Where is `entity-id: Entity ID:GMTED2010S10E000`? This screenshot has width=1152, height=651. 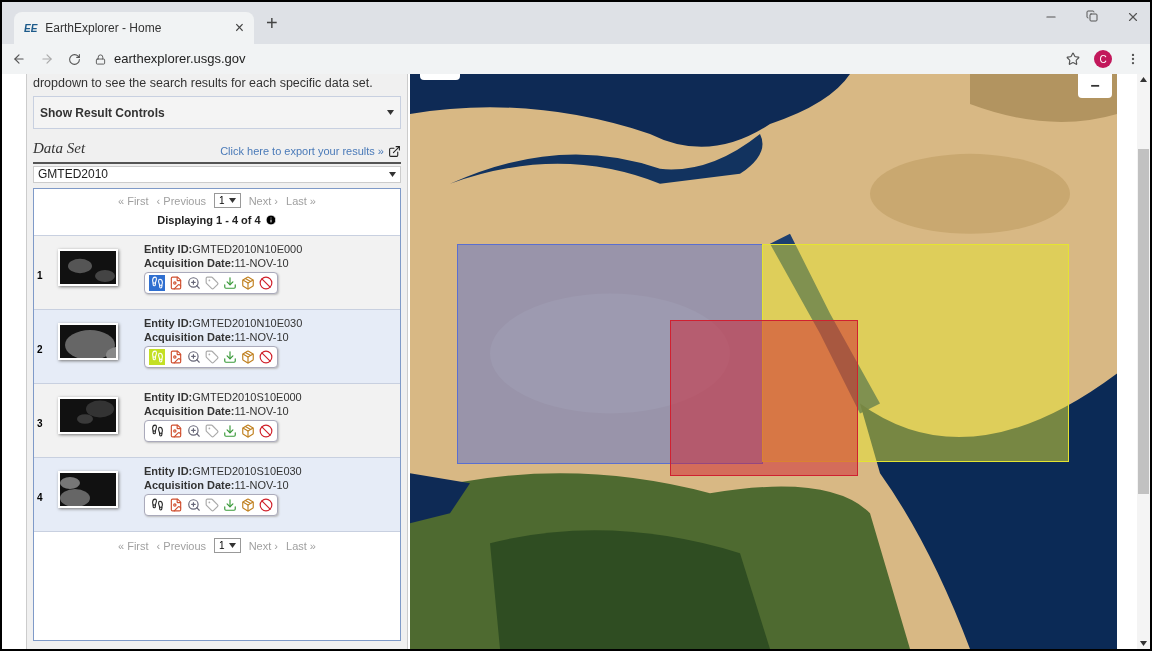
entity-id: Entity ID:GMTED2010S10E000 is located at coordinates (223, 396).